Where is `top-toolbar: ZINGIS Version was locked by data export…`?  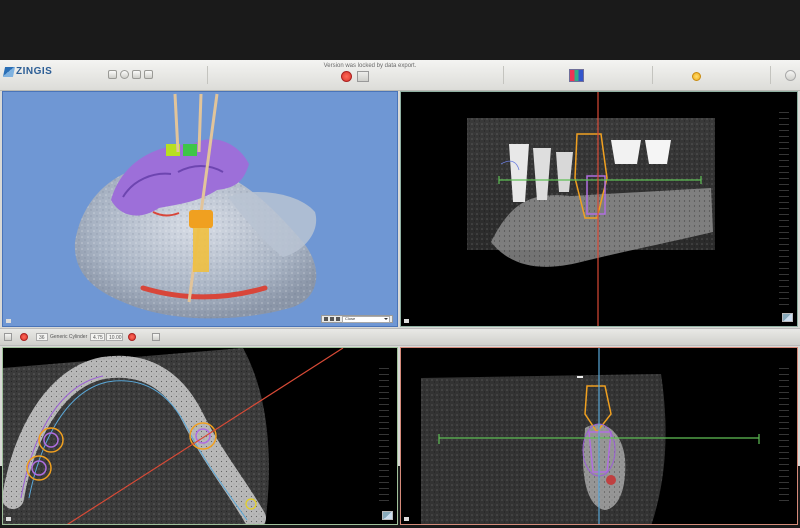 top-toolbar: ZINGIS Version was locked by data export… is located at coordinates (400, 75).